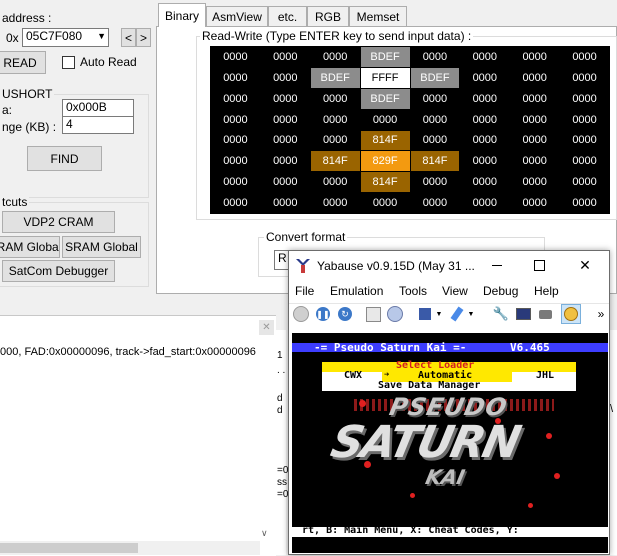  Describe the element at coordinates (523, 314) in the screenshot. I see `display-icon` at that location.